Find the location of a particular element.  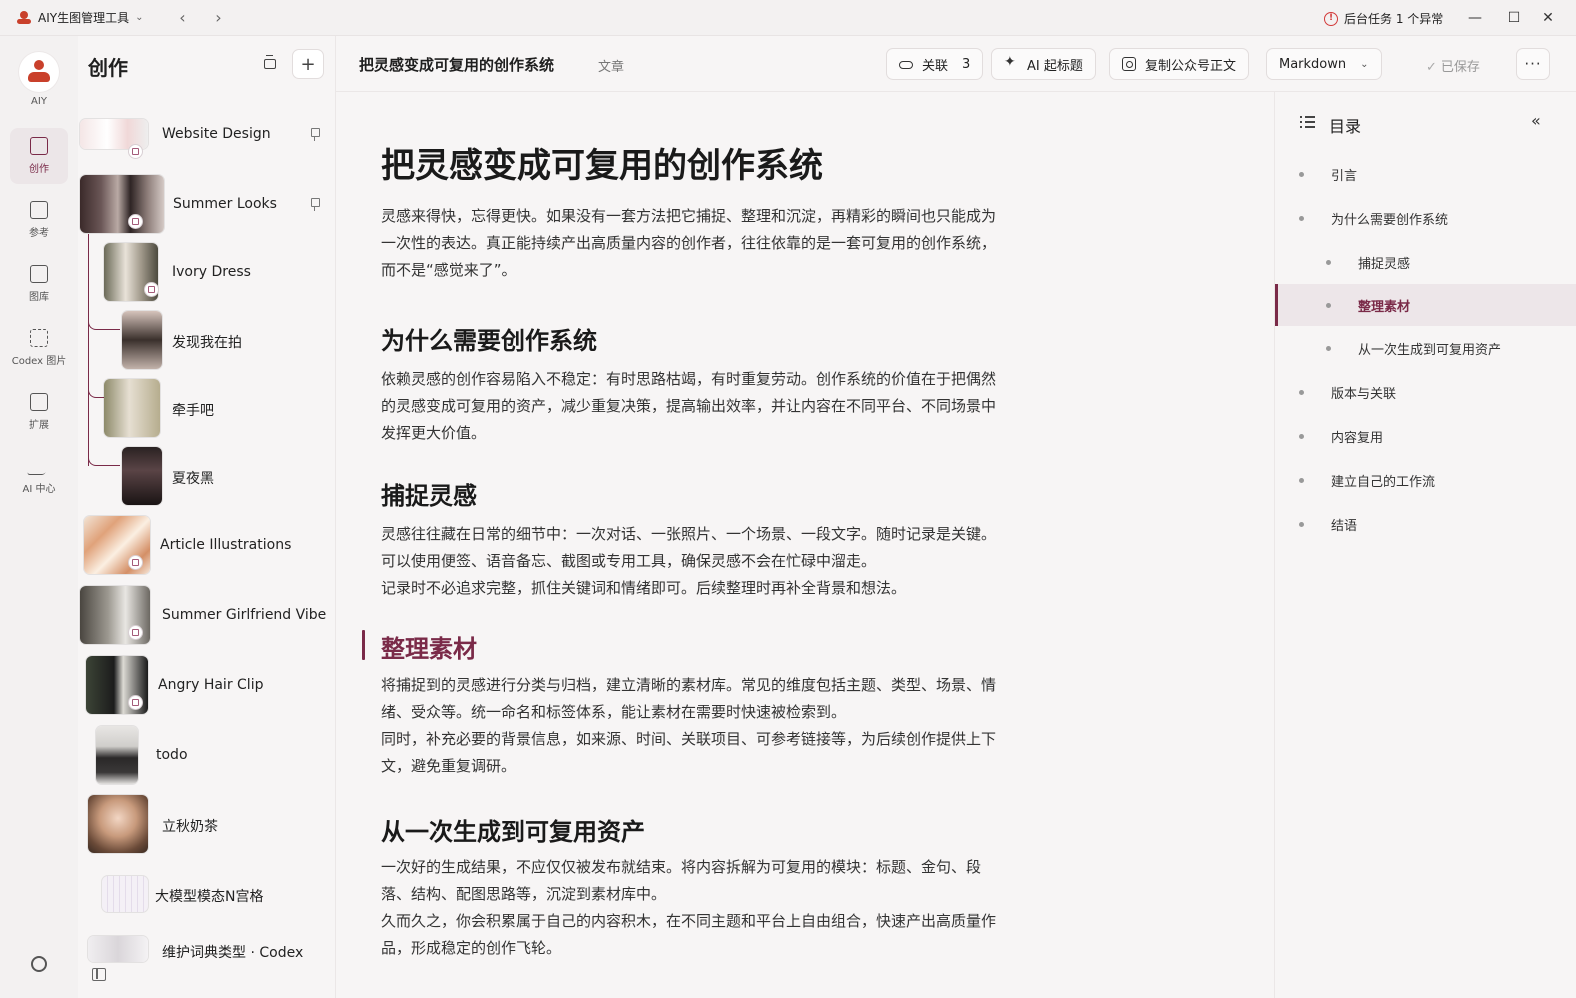

active-section-marker is located at coordinates (363, 645).